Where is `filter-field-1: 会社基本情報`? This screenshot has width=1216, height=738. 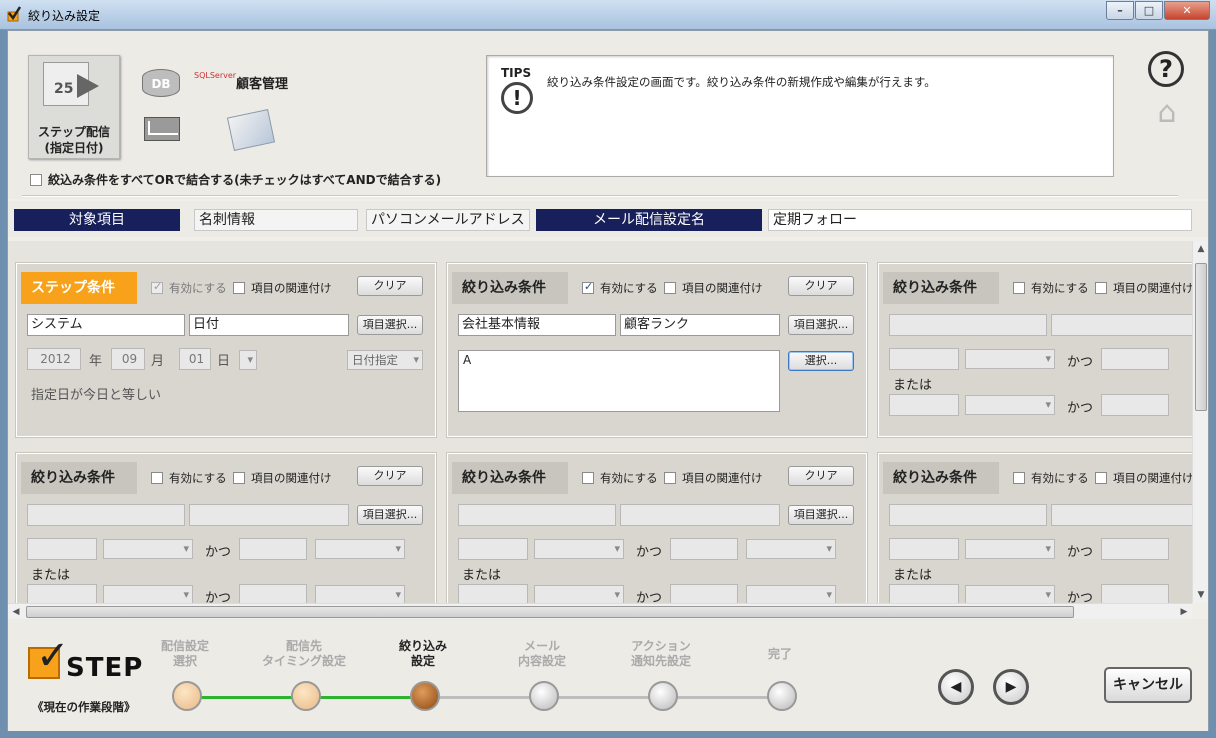
filter-field-1: 会社基本情報 is located at coordinates (537, 325).